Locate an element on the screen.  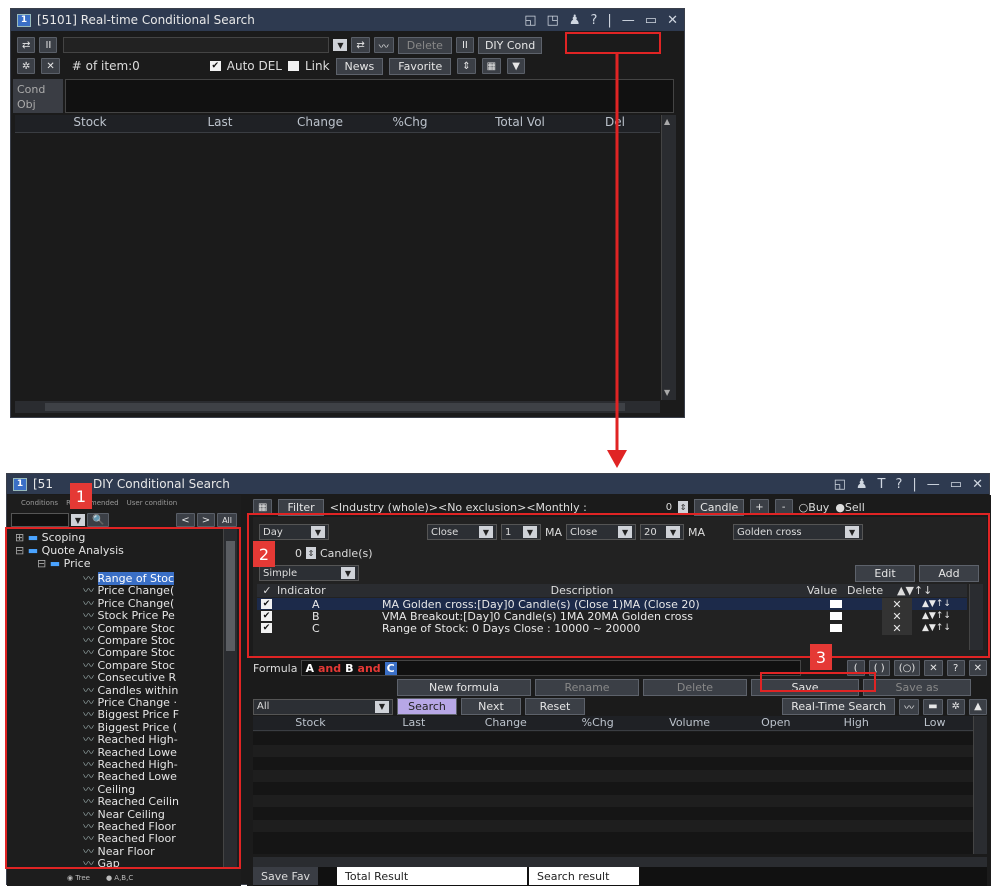
window-number-2: 1 is located at coordinates (20, 484).